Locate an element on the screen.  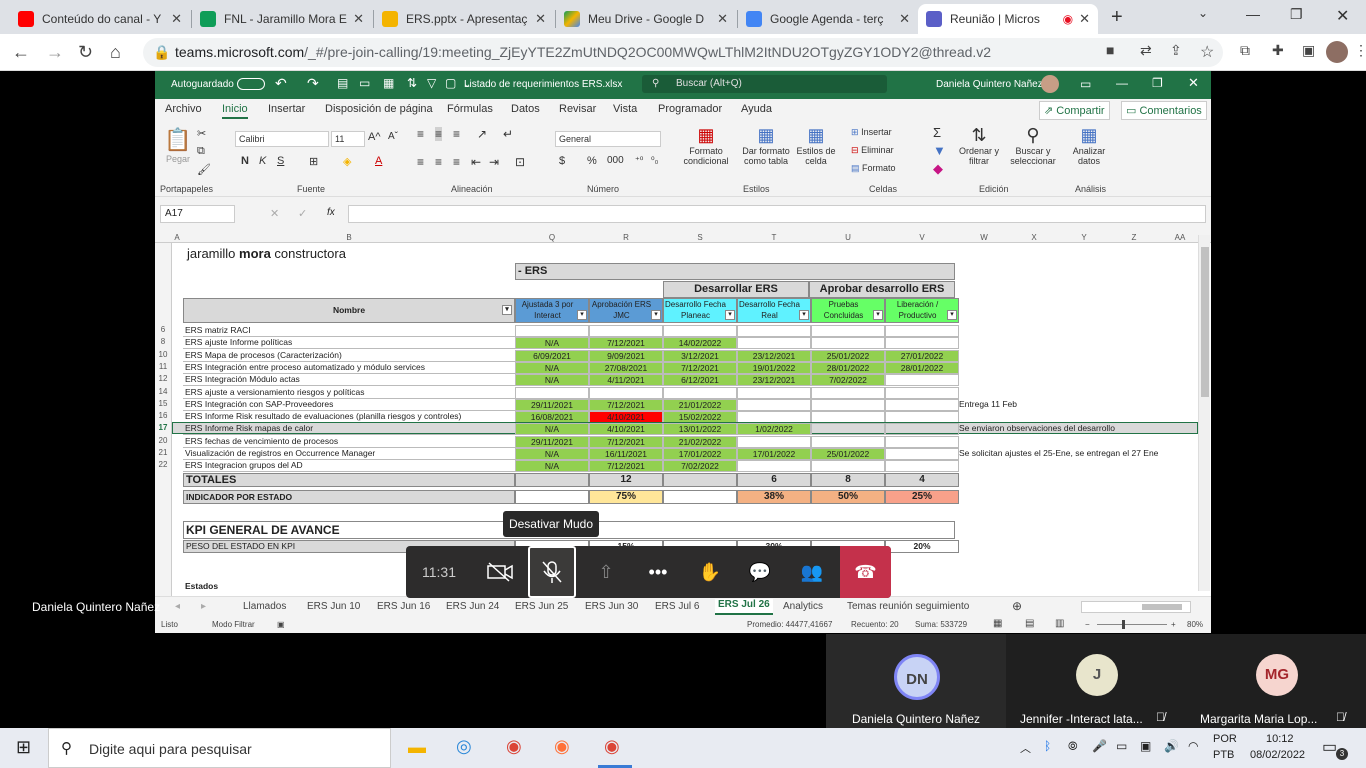
total-cell is located at coordinates (700, 480).